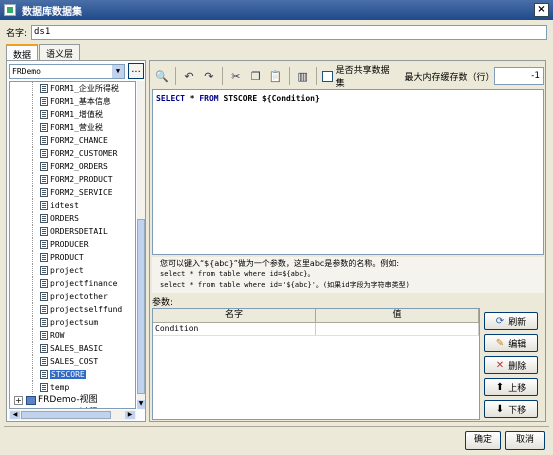  Describe the element at coordinates (68, 408) in the screenshot. I see `tree-root-label: FRDemo-过程` at that location.